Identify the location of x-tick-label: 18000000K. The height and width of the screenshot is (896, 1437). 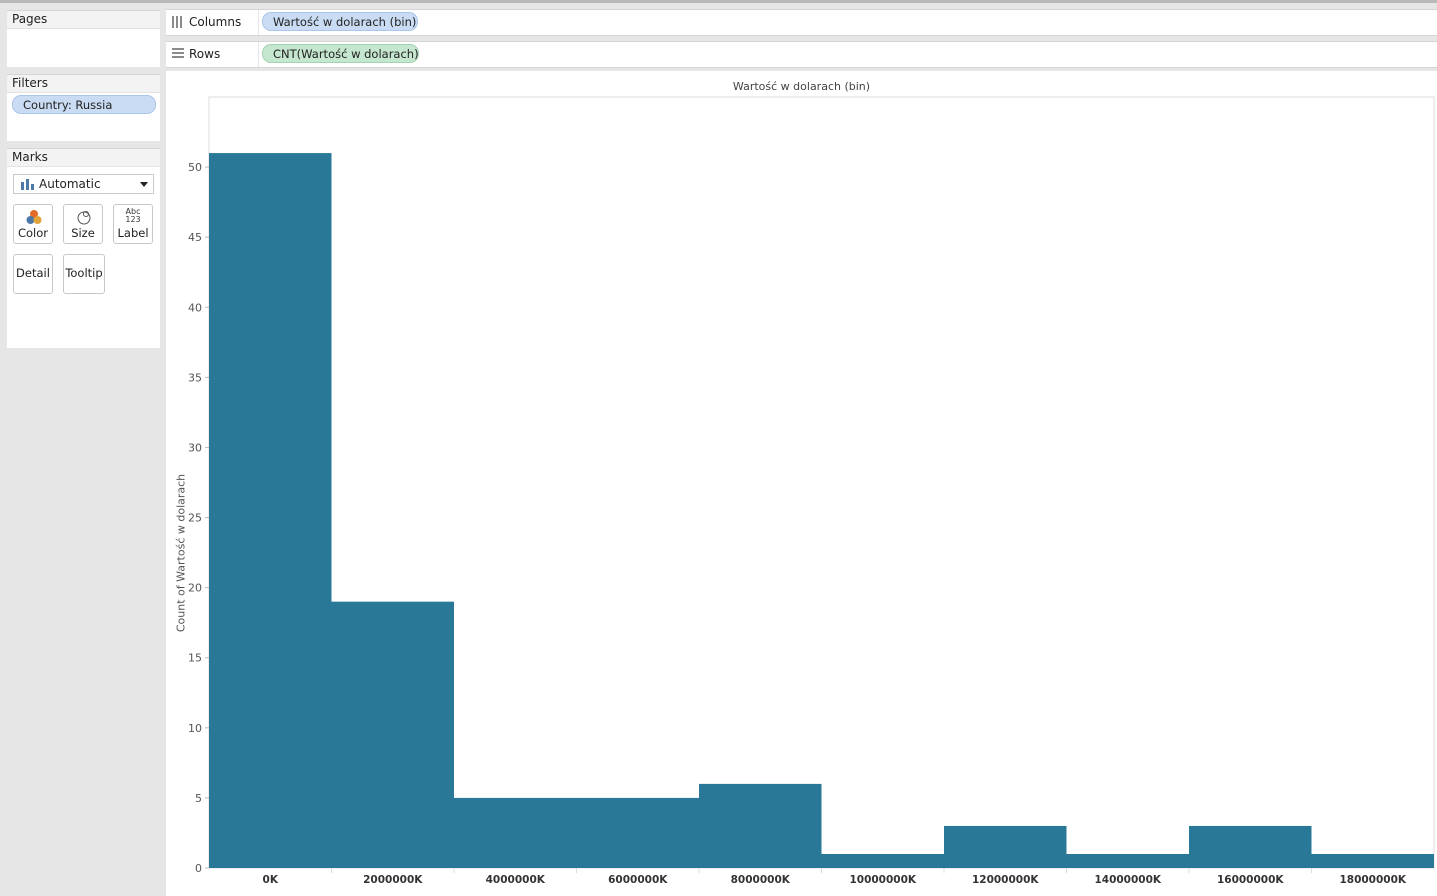
(1372, 880).